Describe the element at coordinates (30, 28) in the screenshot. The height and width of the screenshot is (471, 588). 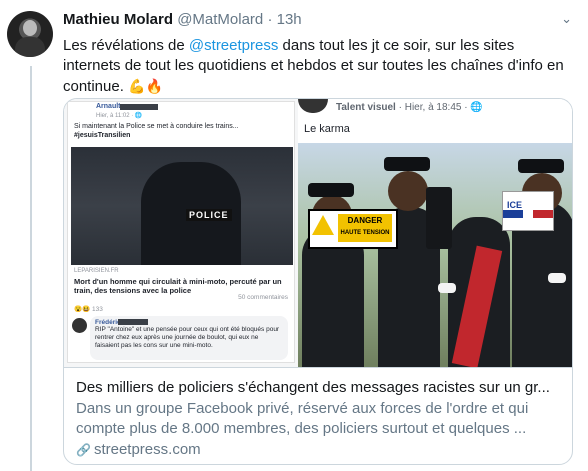
I see `avatar-head` at that location.